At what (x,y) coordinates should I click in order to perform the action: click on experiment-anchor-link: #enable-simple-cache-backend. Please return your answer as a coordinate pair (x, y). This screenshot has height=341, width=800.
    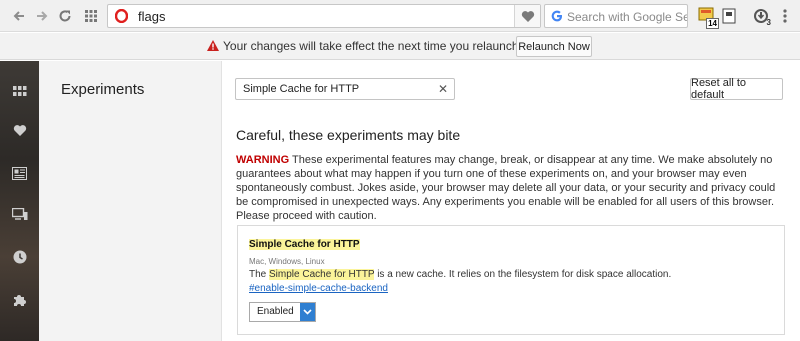
    Looking at the image, I should click on (318, 288).